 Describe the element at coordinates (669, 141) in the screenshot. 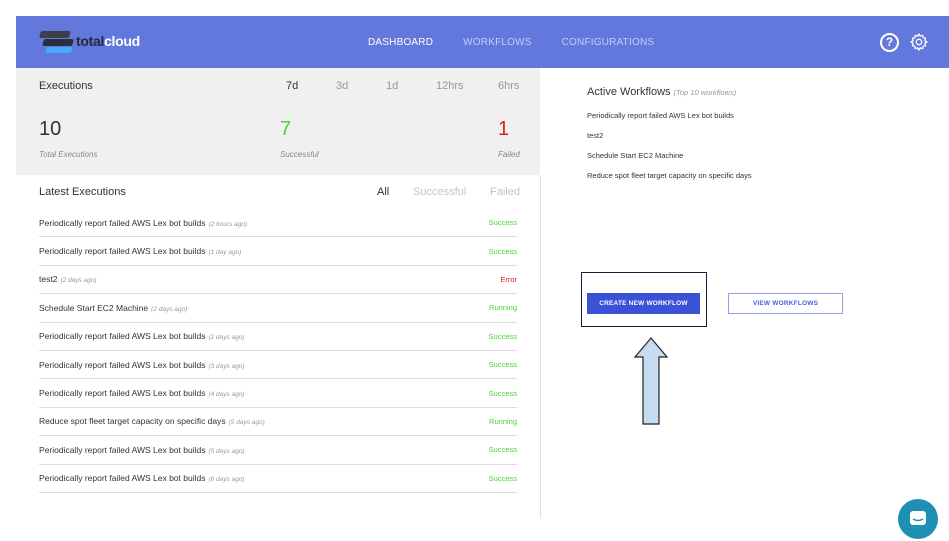

I see `active-workflow-item: test2` at that location.